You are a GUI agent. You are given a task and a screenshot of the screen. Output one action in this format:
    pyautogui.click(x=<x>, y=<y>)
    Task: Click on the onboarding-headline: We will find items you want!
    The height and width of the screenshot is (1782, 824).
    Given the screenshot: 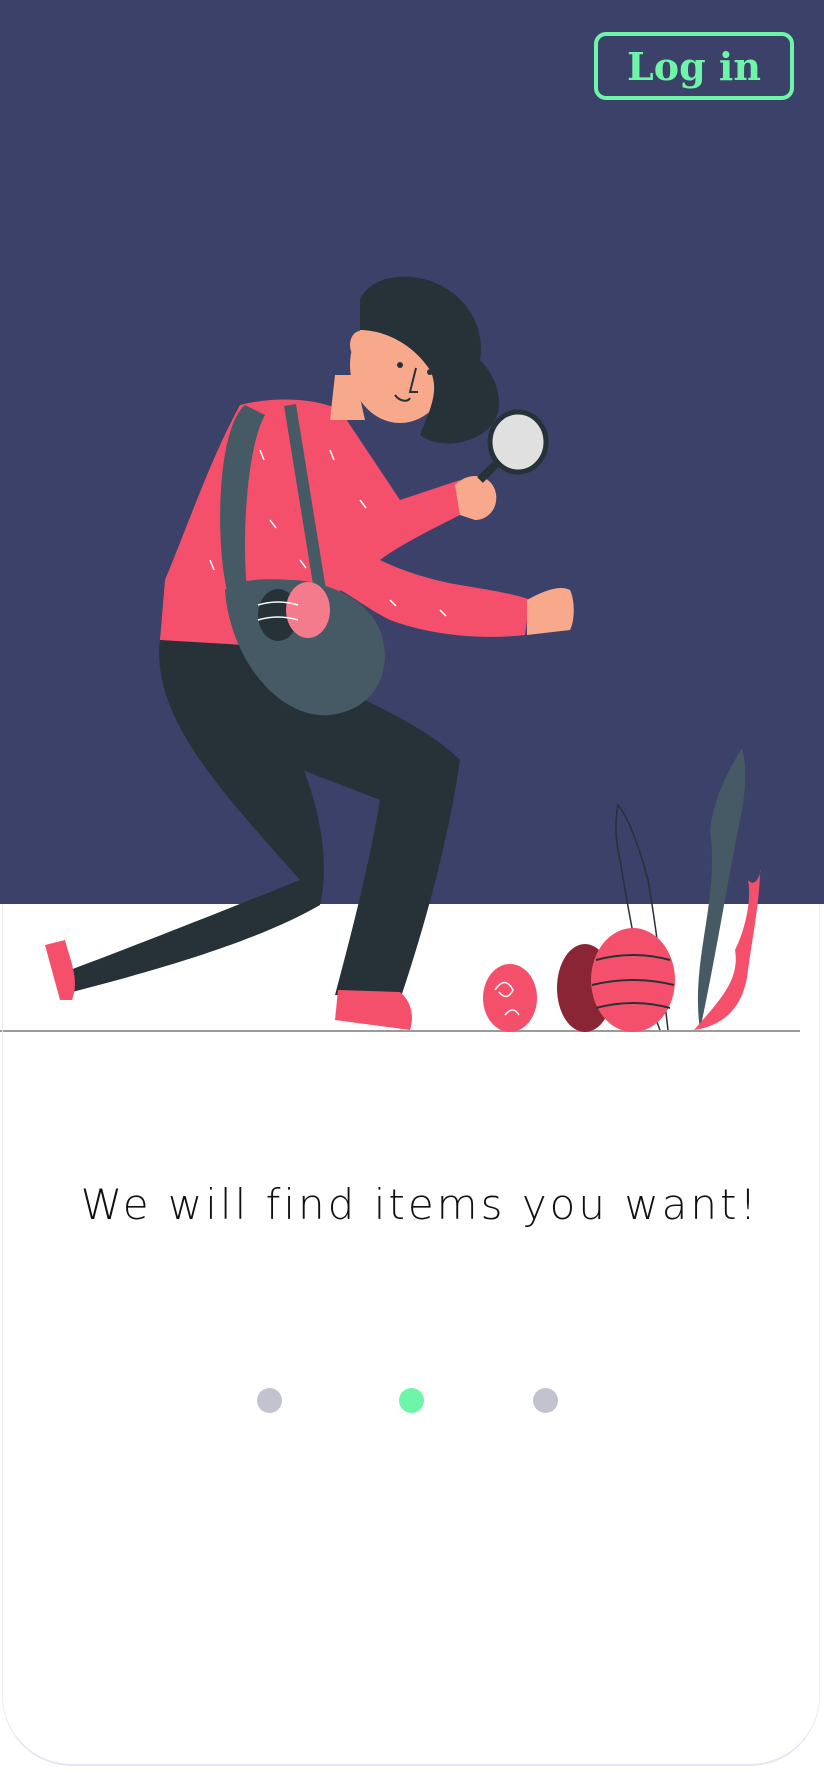 What is the action you would take?
    pyautogui.click(x=420, y=1204)
    